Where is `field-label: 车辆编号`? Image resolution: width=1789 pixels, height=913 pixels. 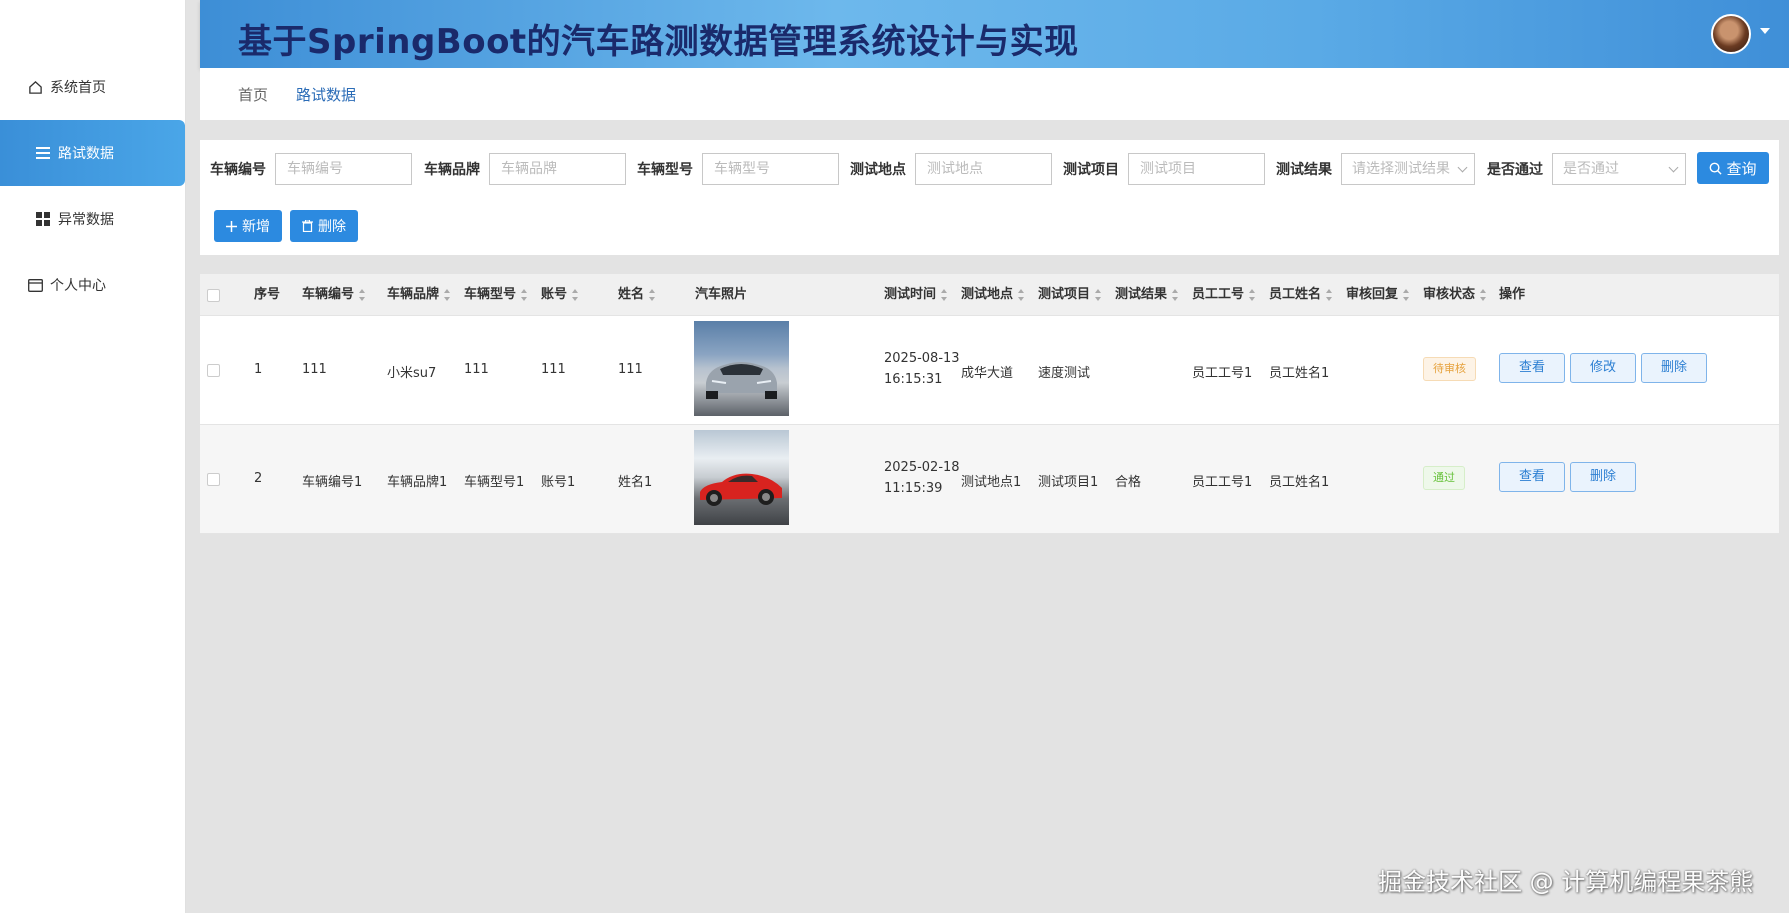
field-label: 车辆编号 is located at coordinates (238, 170).